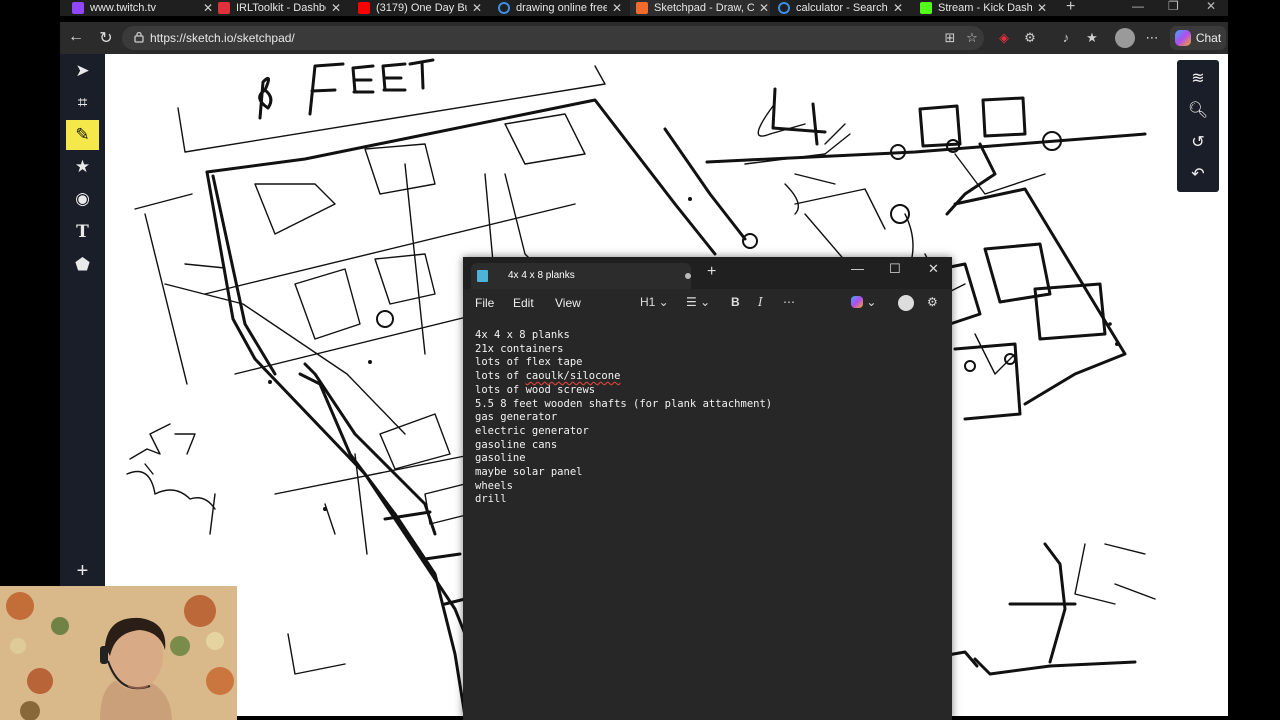  What do you see at coordinates (364, 8) in the screenshot?
I see `youtube-icon` at bounding box center [364, 8].